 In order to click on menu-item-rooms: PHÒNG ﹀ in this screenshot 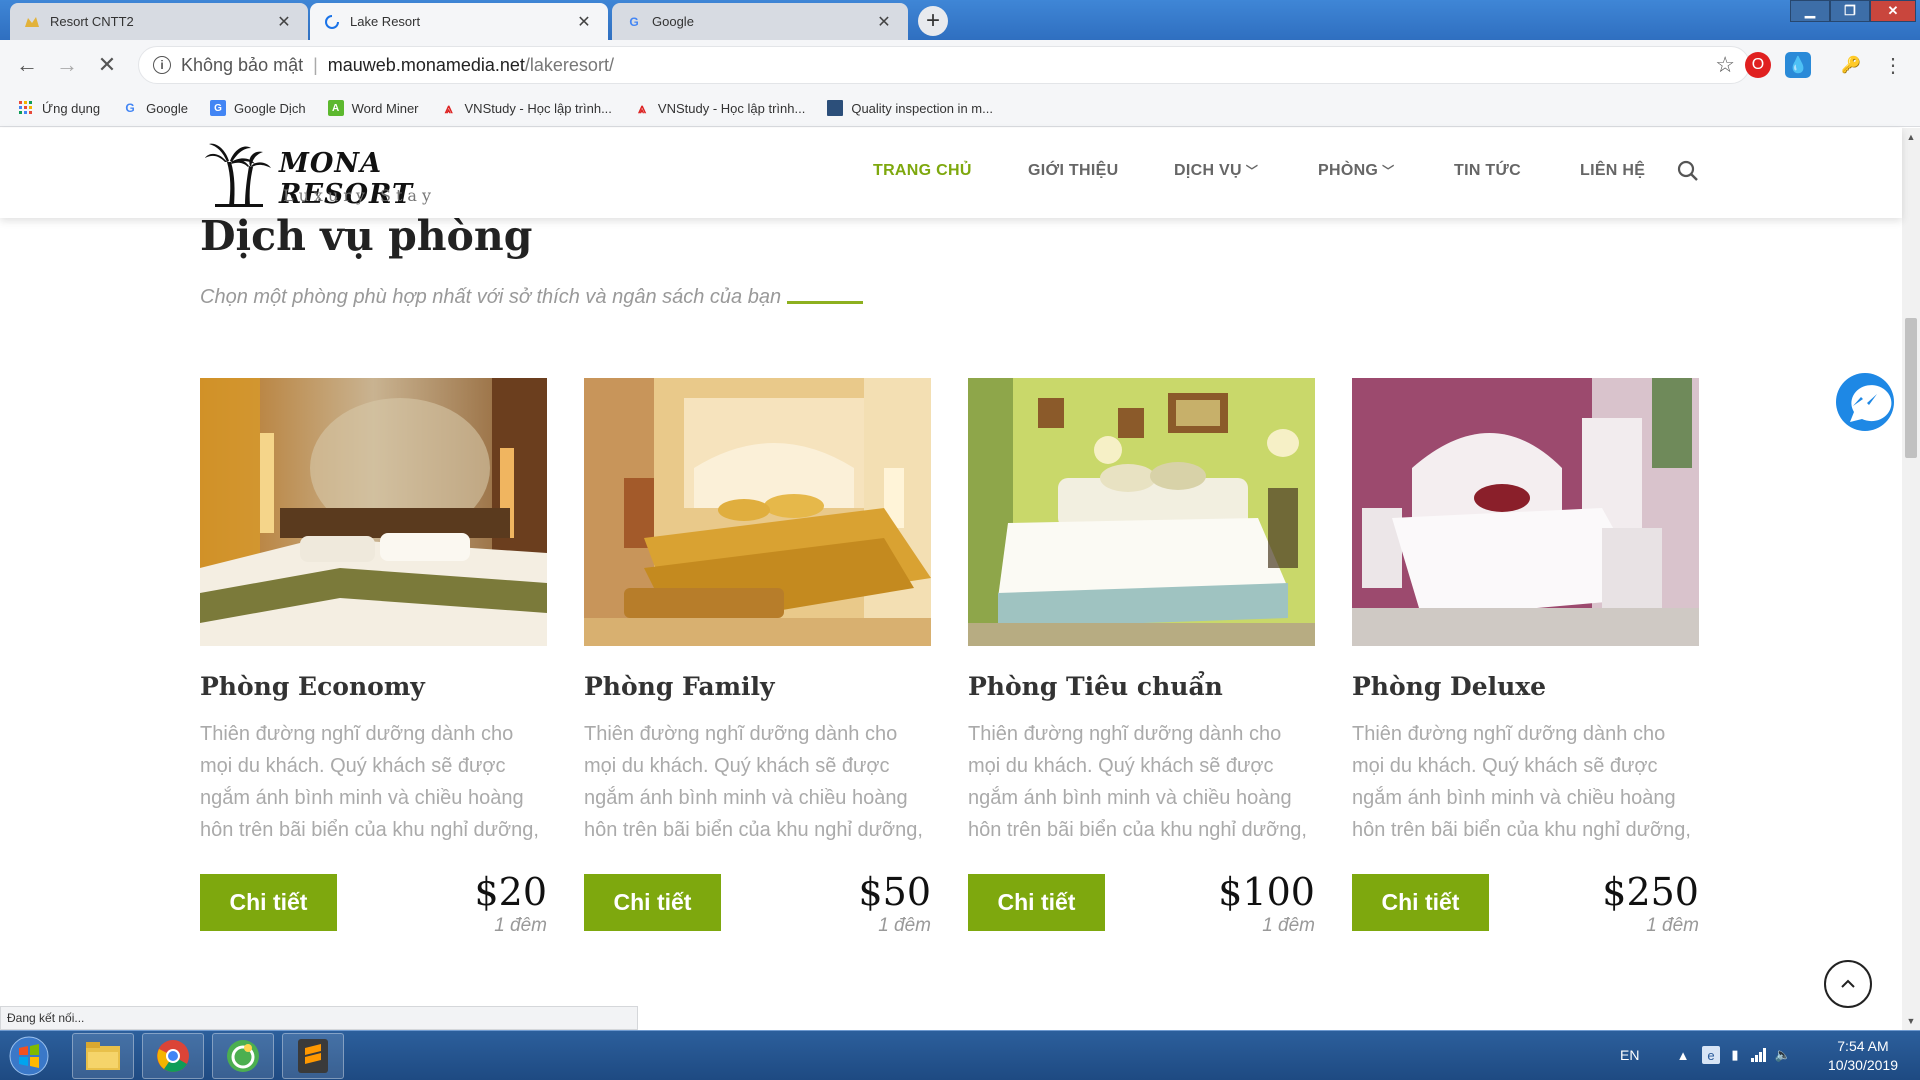, I will do `click(1356, 171)`.